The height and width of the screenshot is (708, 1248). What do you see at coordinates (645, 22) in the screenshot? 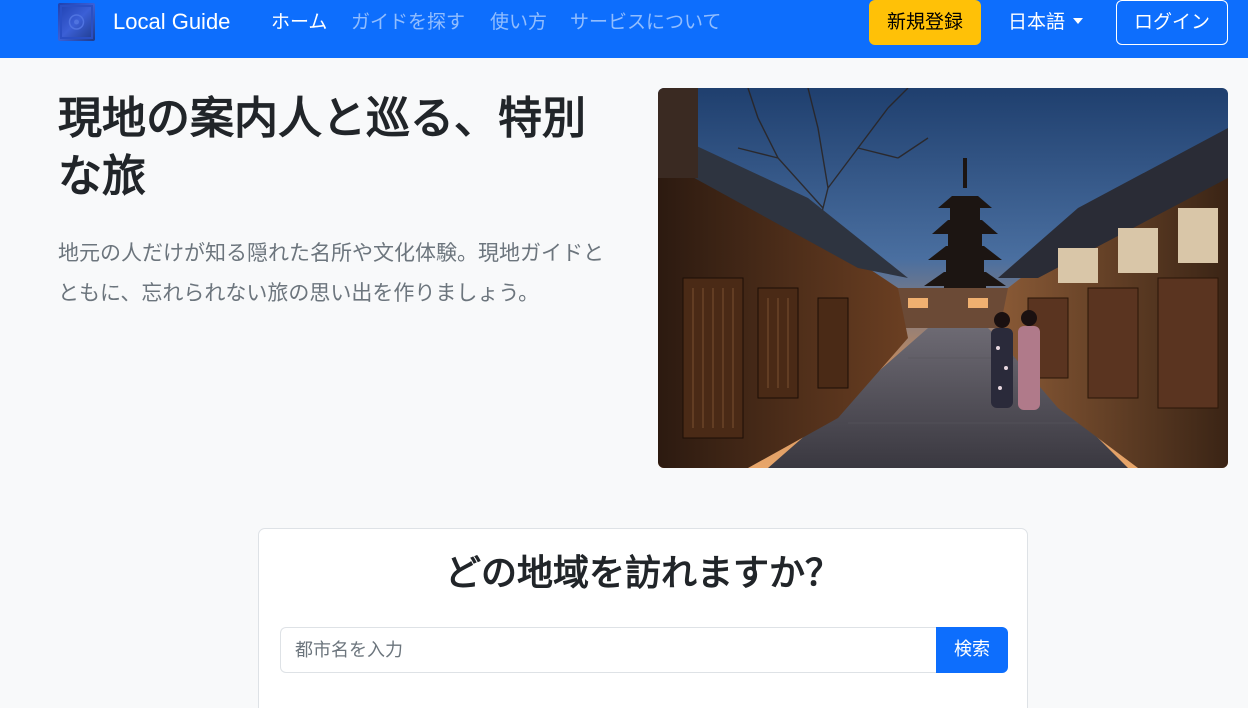
I see `nav-link-about: サービスについて` at bounding box center [645, 22].